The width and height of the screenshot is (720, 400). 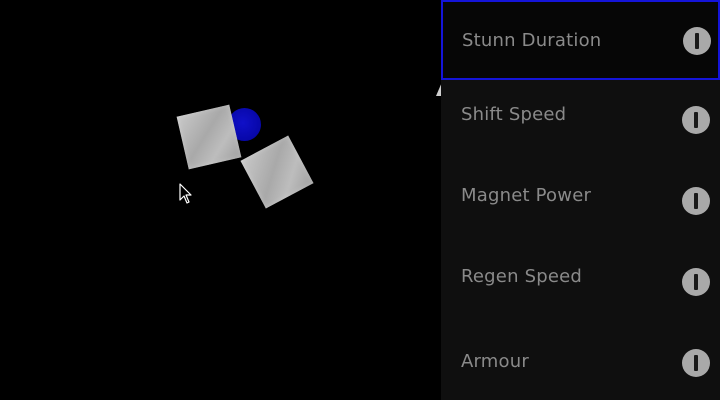 What do you see at coordinates (514, 114) in the screenshot?
I see `upgrade-label: Shift Speed` at bounding box center [514, 114].